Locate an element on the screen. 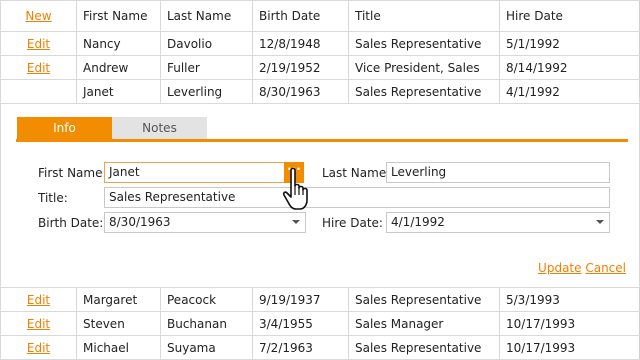 This screenshot has height=360, width=640. cell-first-name: Andrew is located at coordinates (118, 67).